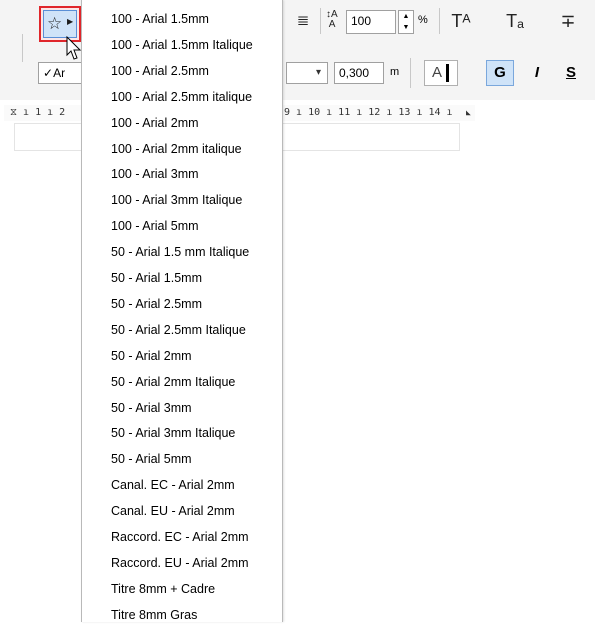 Image resolution: width=595 pixels, height=626 pixels. Describe the element at coordinates (155, 174) in the screenshot. I see `favorite-menu-item: 100 - Arial 3mm` at that location.